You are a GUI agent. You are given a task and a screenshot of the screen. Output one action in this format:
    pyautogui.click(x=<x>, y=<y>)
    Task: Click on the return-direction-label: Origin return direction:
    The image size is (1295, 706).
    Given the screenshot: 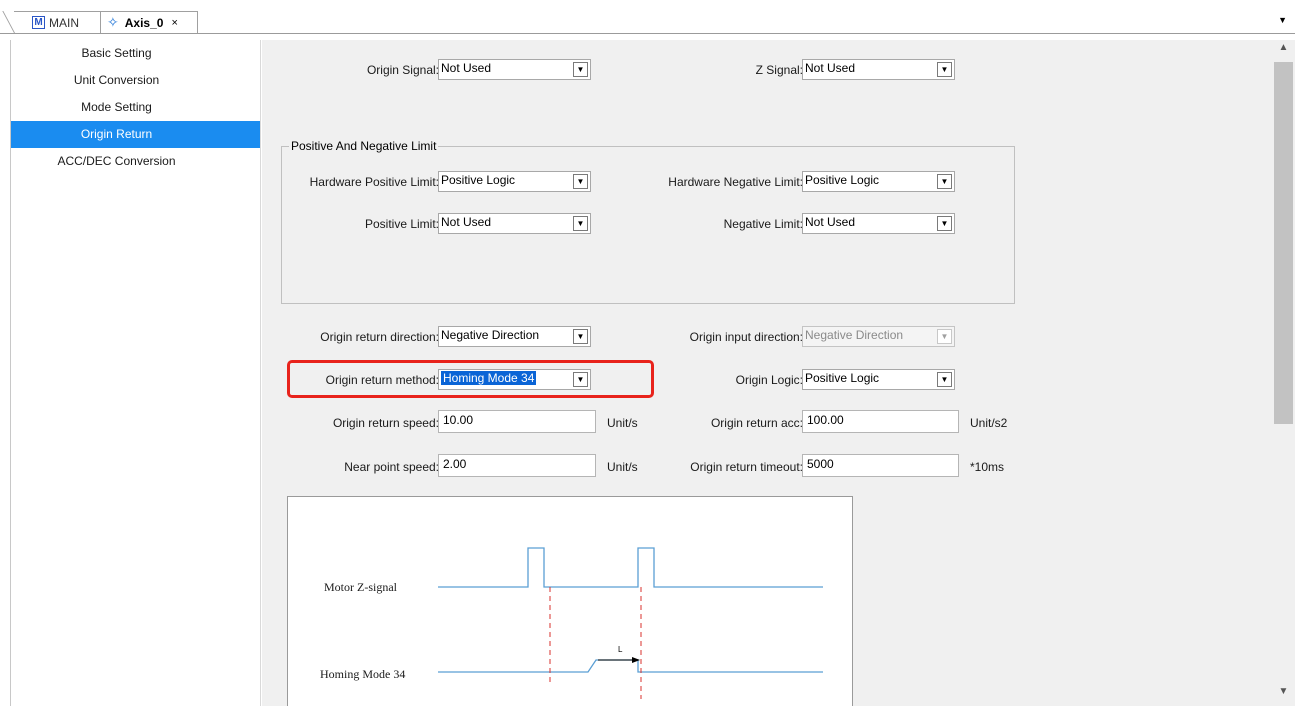 What is the action you would take?
    pyautogui.click(x=379, y=337)
    